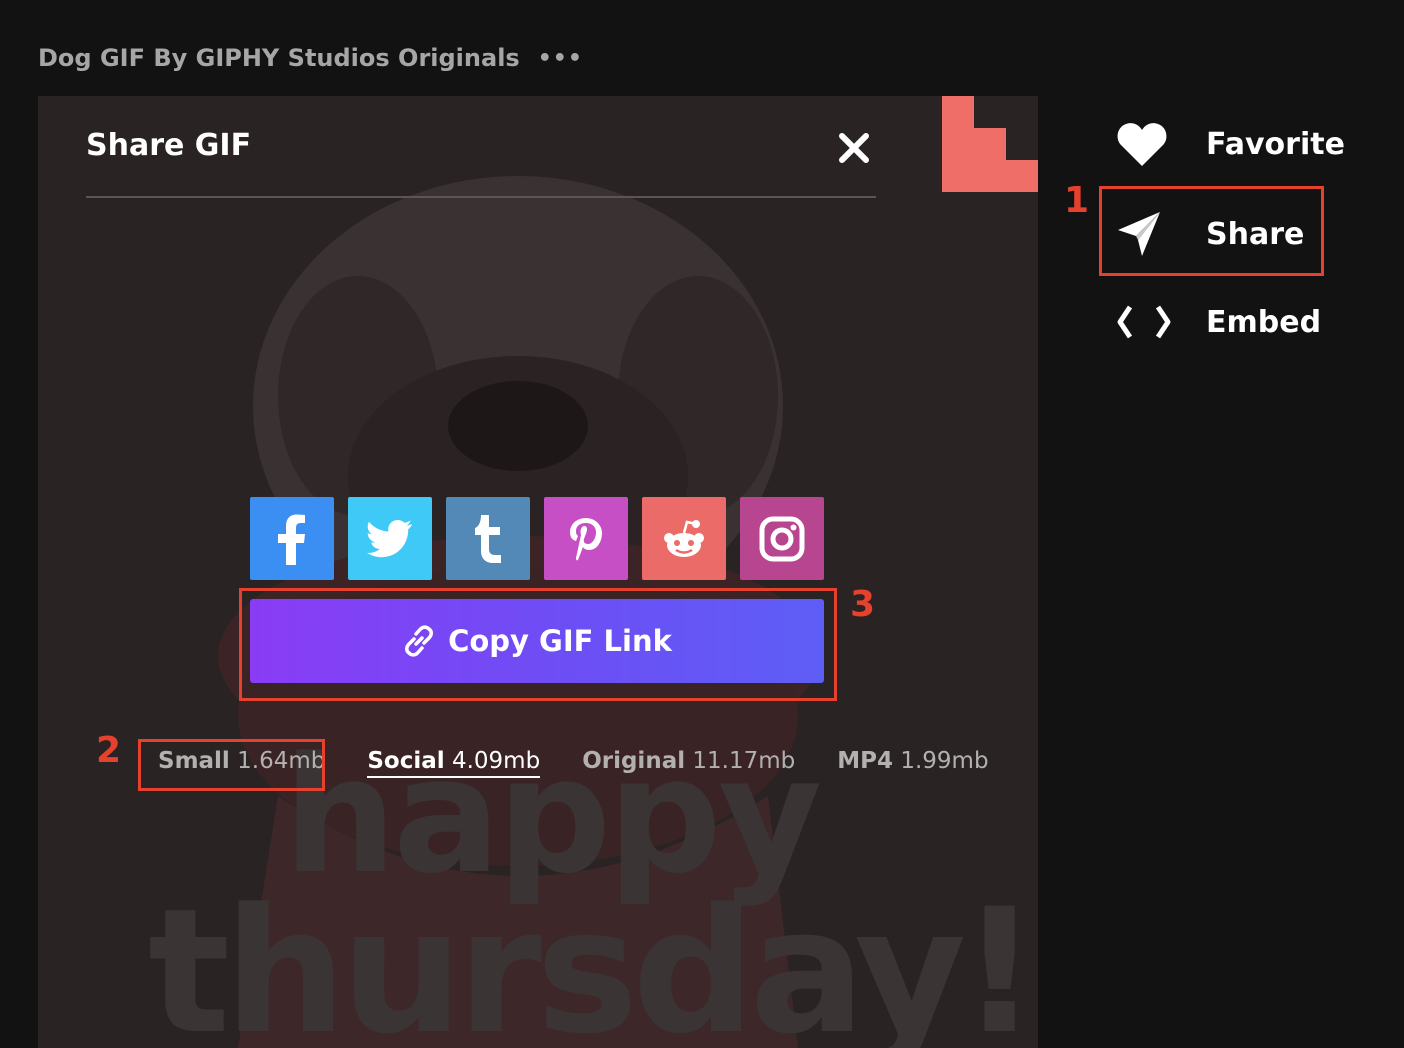  What do you see at coordinates (634, 761) in the screenshot?
I see `size-label: Original` at bounding box center [634, 761].